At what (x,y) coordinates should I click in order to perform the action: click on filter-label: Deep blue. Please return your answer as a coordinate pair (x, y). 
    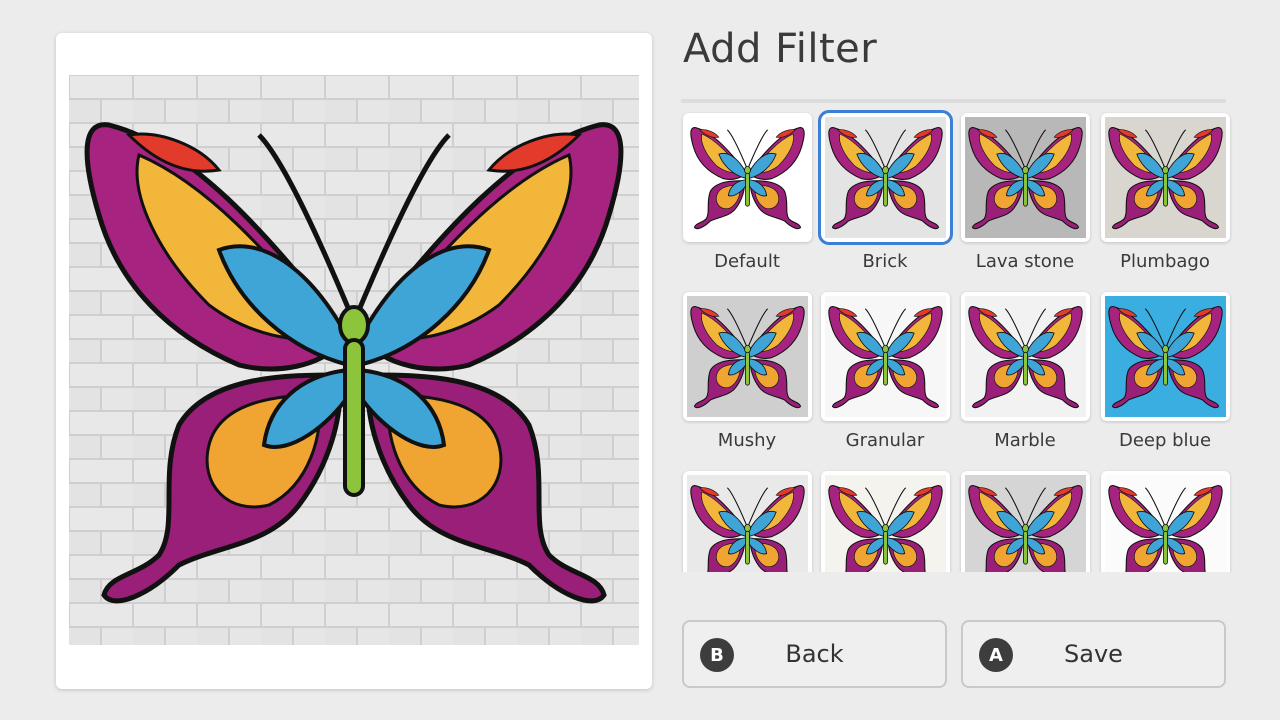
    Looking at the image, I should click on (1165, 440).